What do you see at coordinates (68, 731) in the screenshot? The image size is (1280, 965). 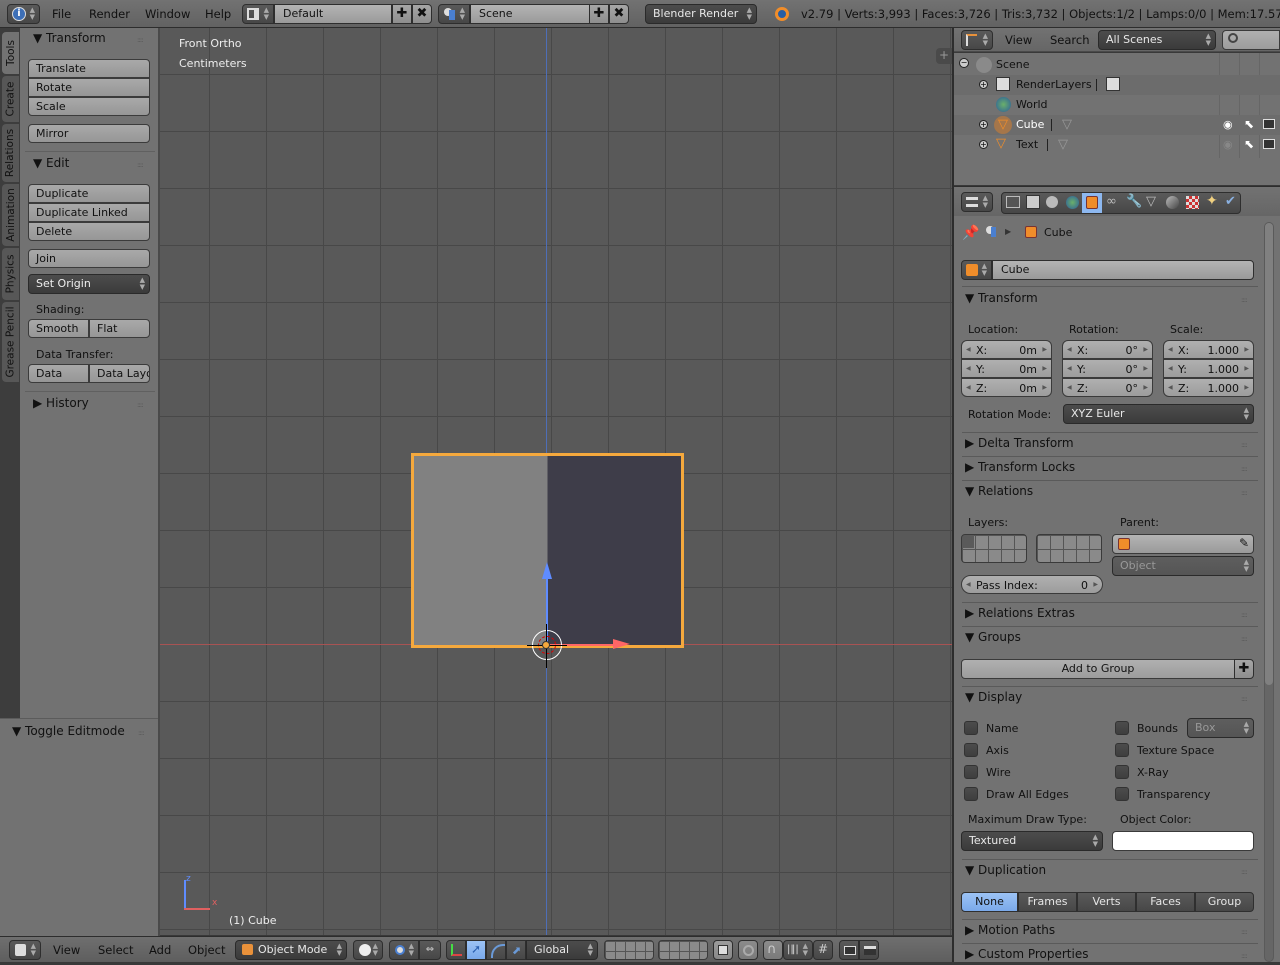 I see `panel-toggle-editmode-header: ▼ Toggle Editmode` at bounding box center [68, 731].